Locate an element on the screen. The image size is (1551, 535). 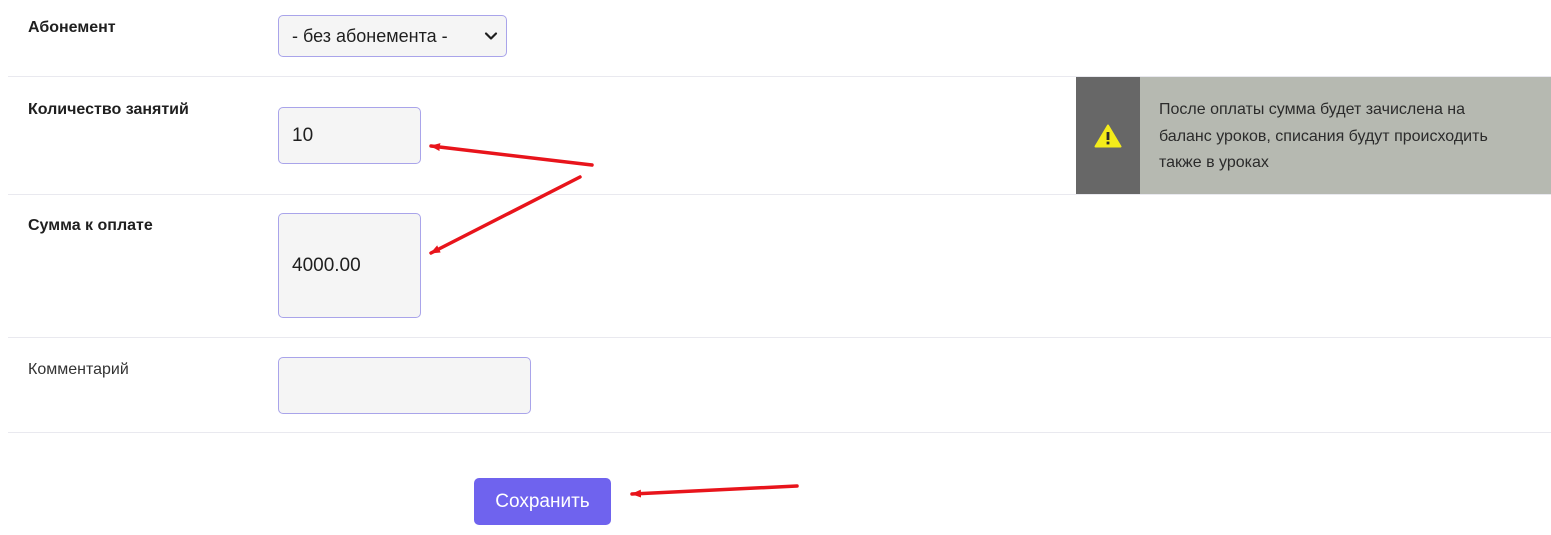
amount-input: 4000.00 is located at coordinates (349, 265).